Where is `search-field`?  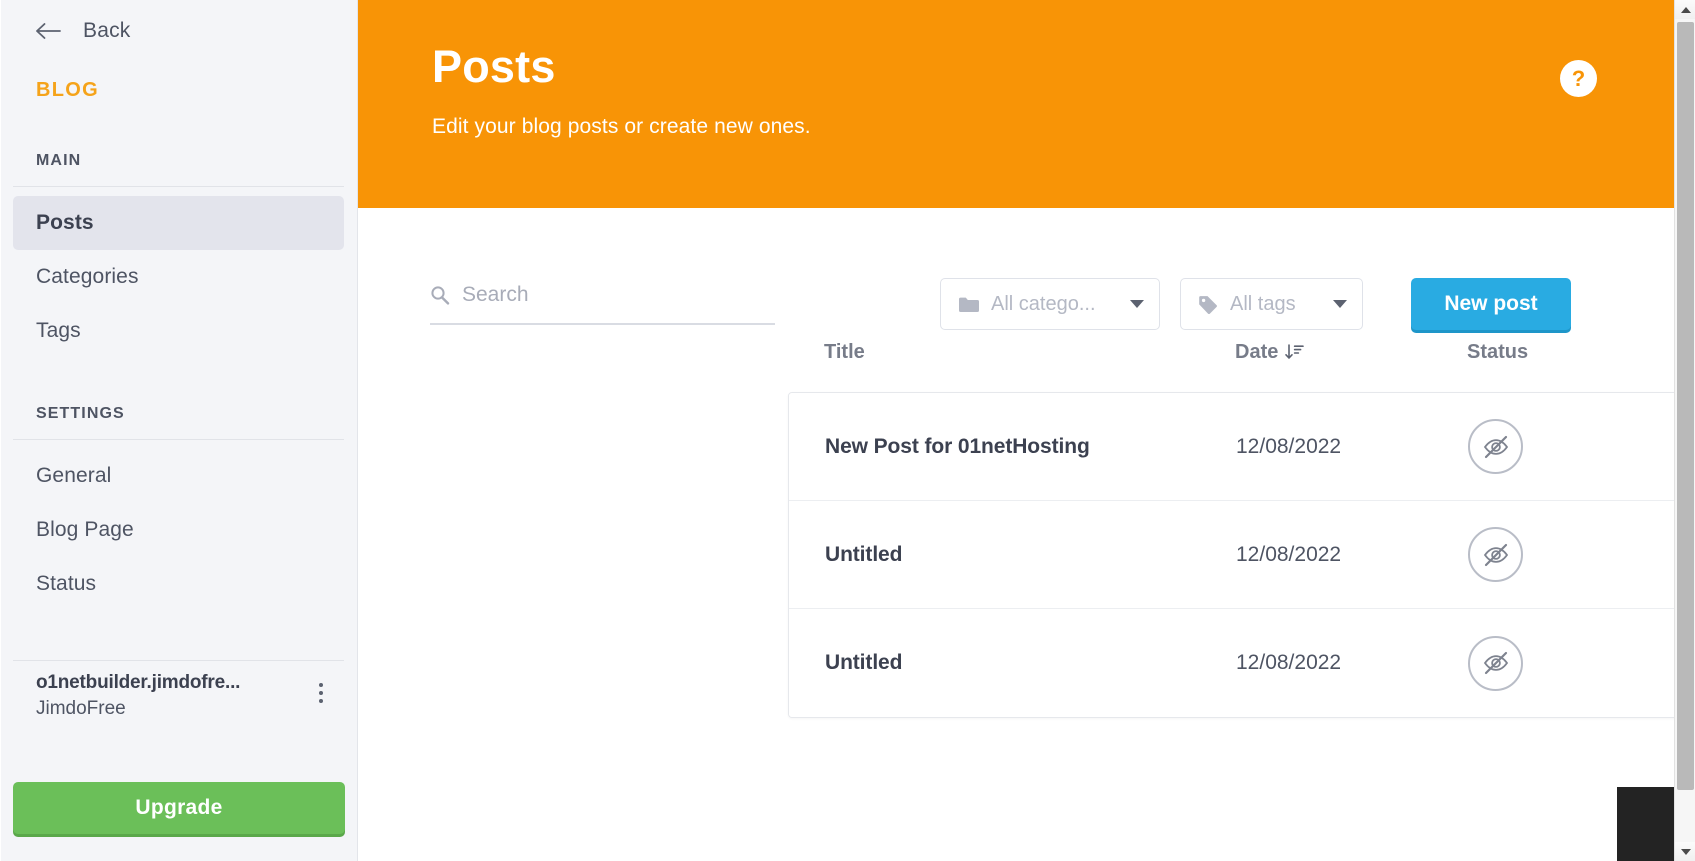 search-field is located at coordinates (602, 304).